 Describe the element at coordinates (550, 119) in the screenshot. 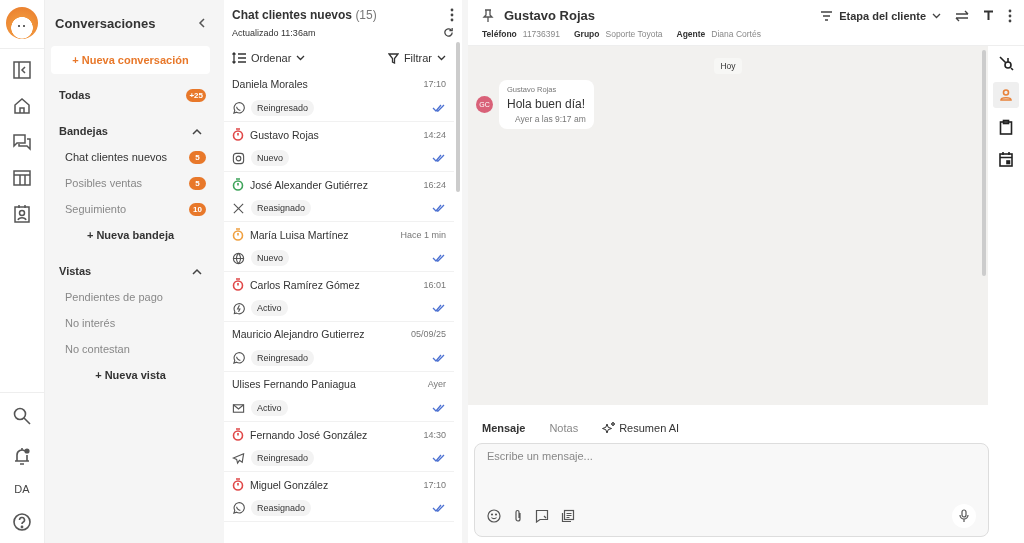

I see `message-time: Ayer a las 9:17 am` at that location.